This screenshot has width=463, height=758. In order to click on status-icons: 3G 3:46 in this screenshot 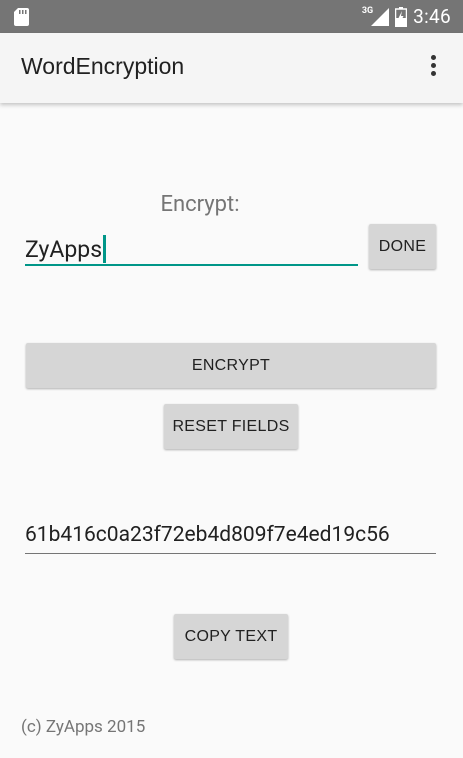, I will do `click(406, 16)`.